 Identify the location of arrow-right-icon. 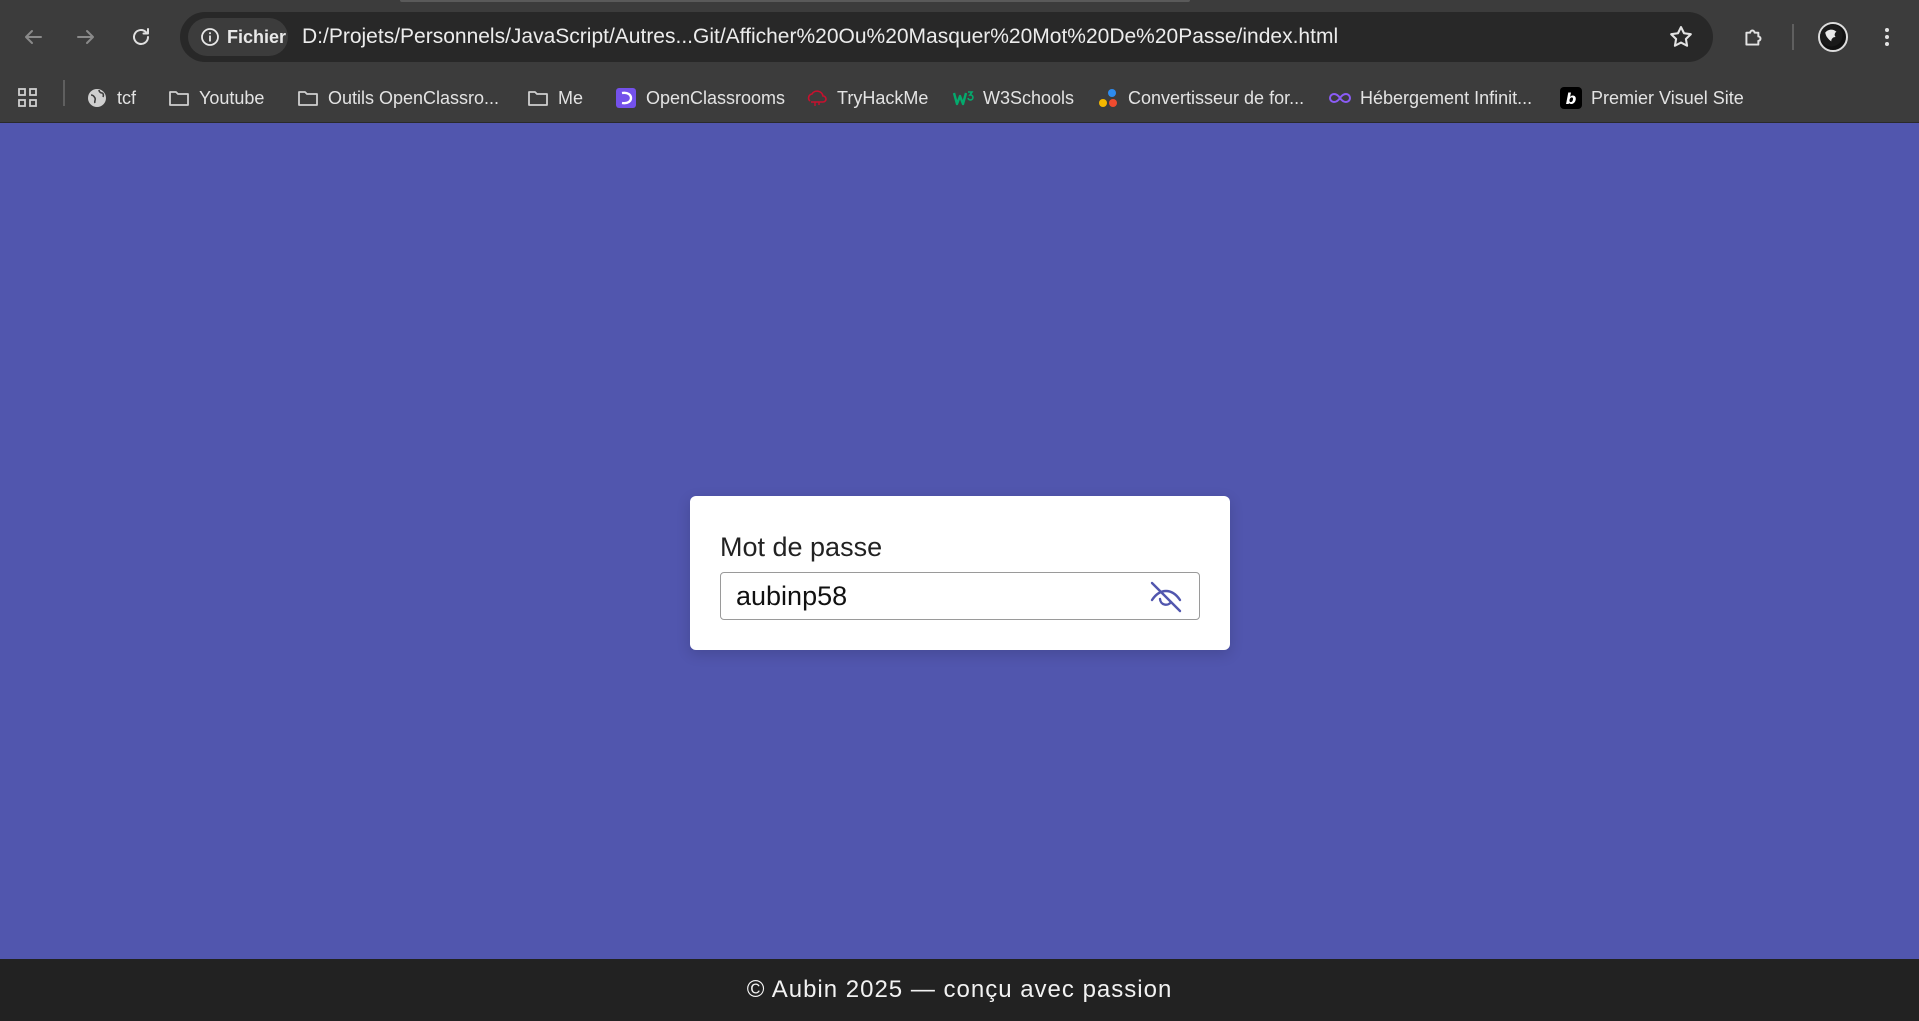
(85, 37).